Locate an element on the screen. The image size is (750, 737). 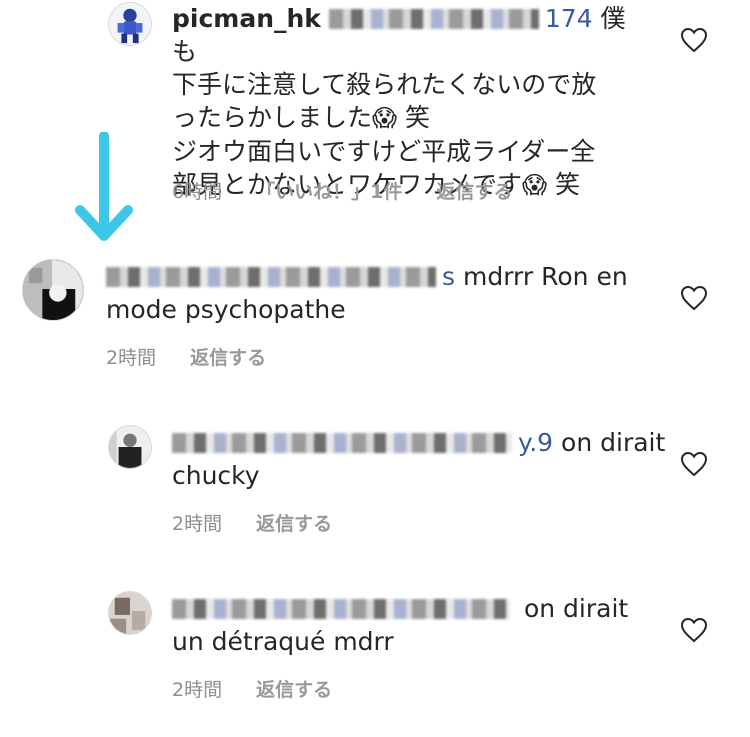
comment-line-2: 下手に注意して殺られたくないので放 is located at coordinates (384, 84).